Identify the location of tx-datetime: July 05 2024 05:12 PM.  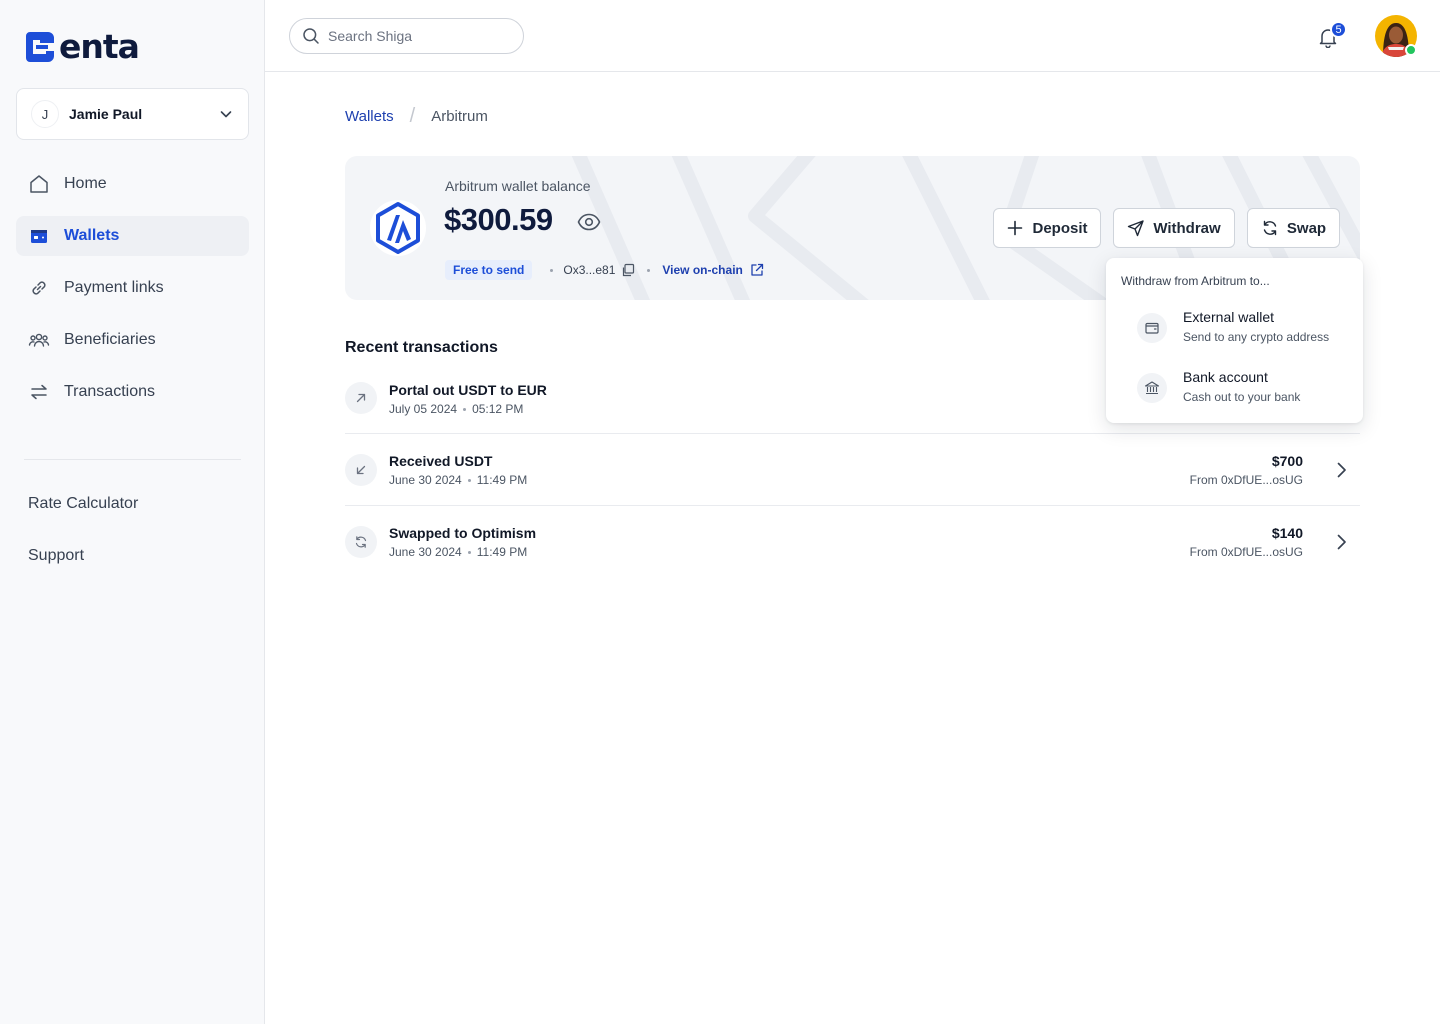
(456, 409).